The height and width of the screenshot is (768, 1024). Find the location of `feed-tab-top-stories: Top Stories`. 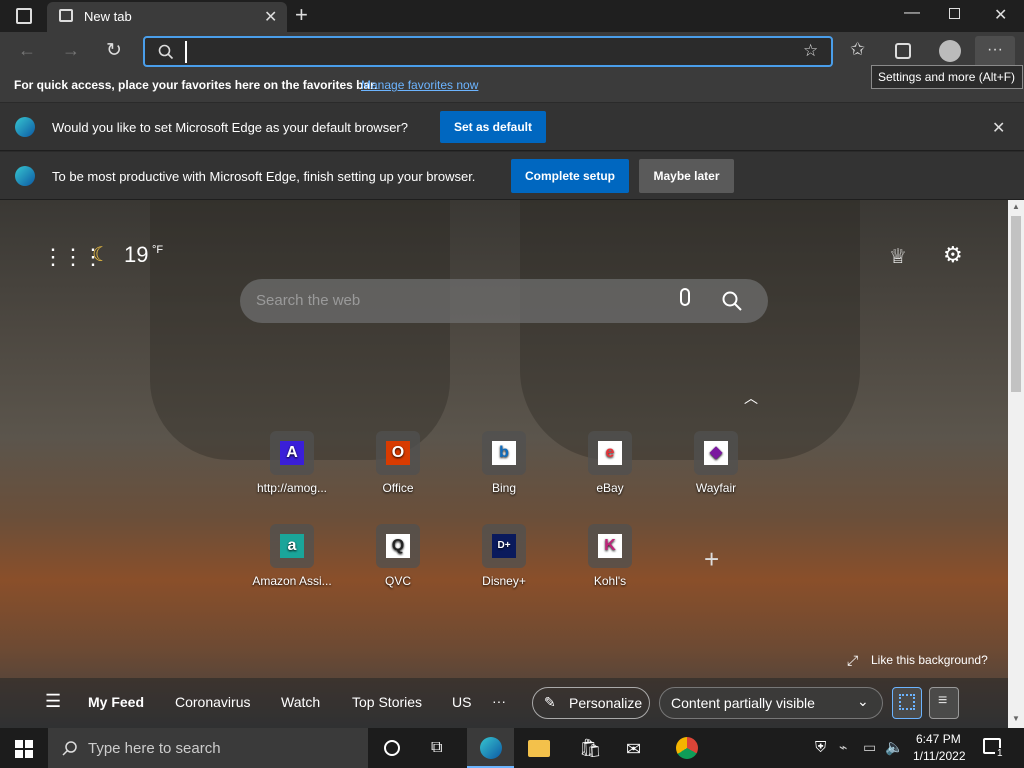

feed-tab-top-stories: Top Stories is located at coordinates (387, 702).